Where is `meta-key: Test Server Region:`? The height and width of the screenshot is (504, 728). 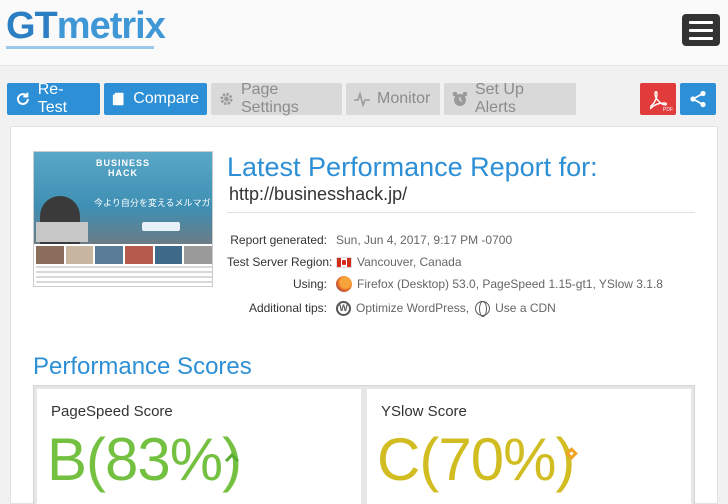 meta-key: Test Server Region: is located at coordinates (280, 262).